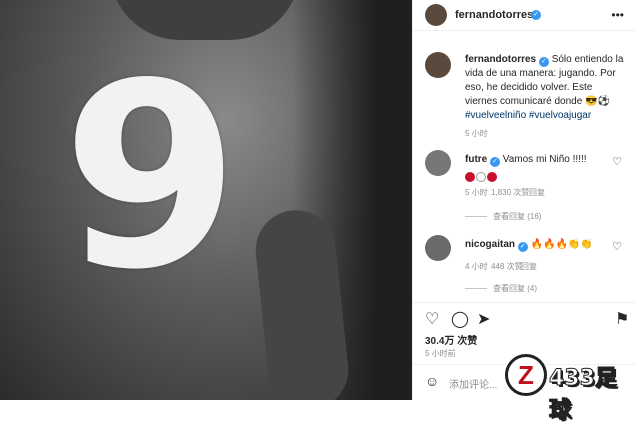 The height and width of the screenshot is (424, 636). What do you see at coordinates (536, 15) in the screenshot?
I see `verified-icon: ✓` at bounding box center [536, 15].